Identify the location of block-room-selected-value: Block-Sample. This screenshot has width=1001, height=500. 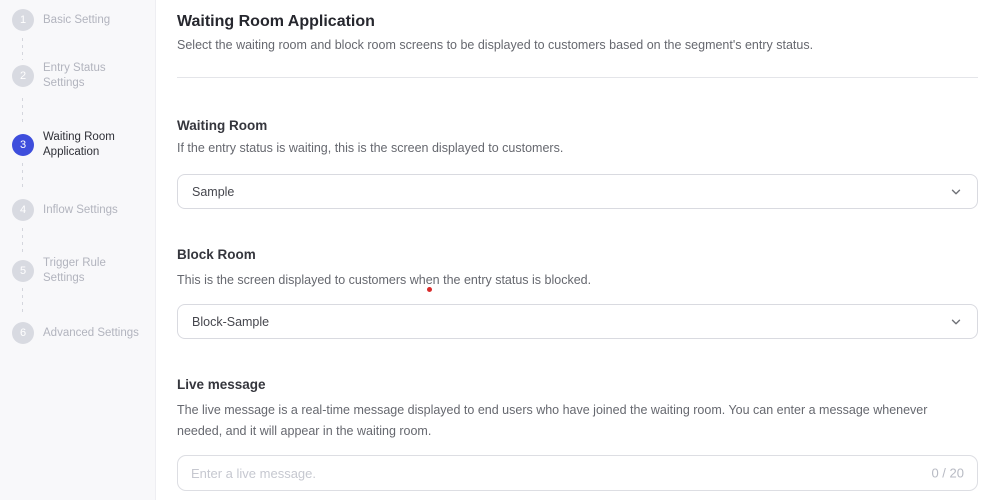
(231, 321).